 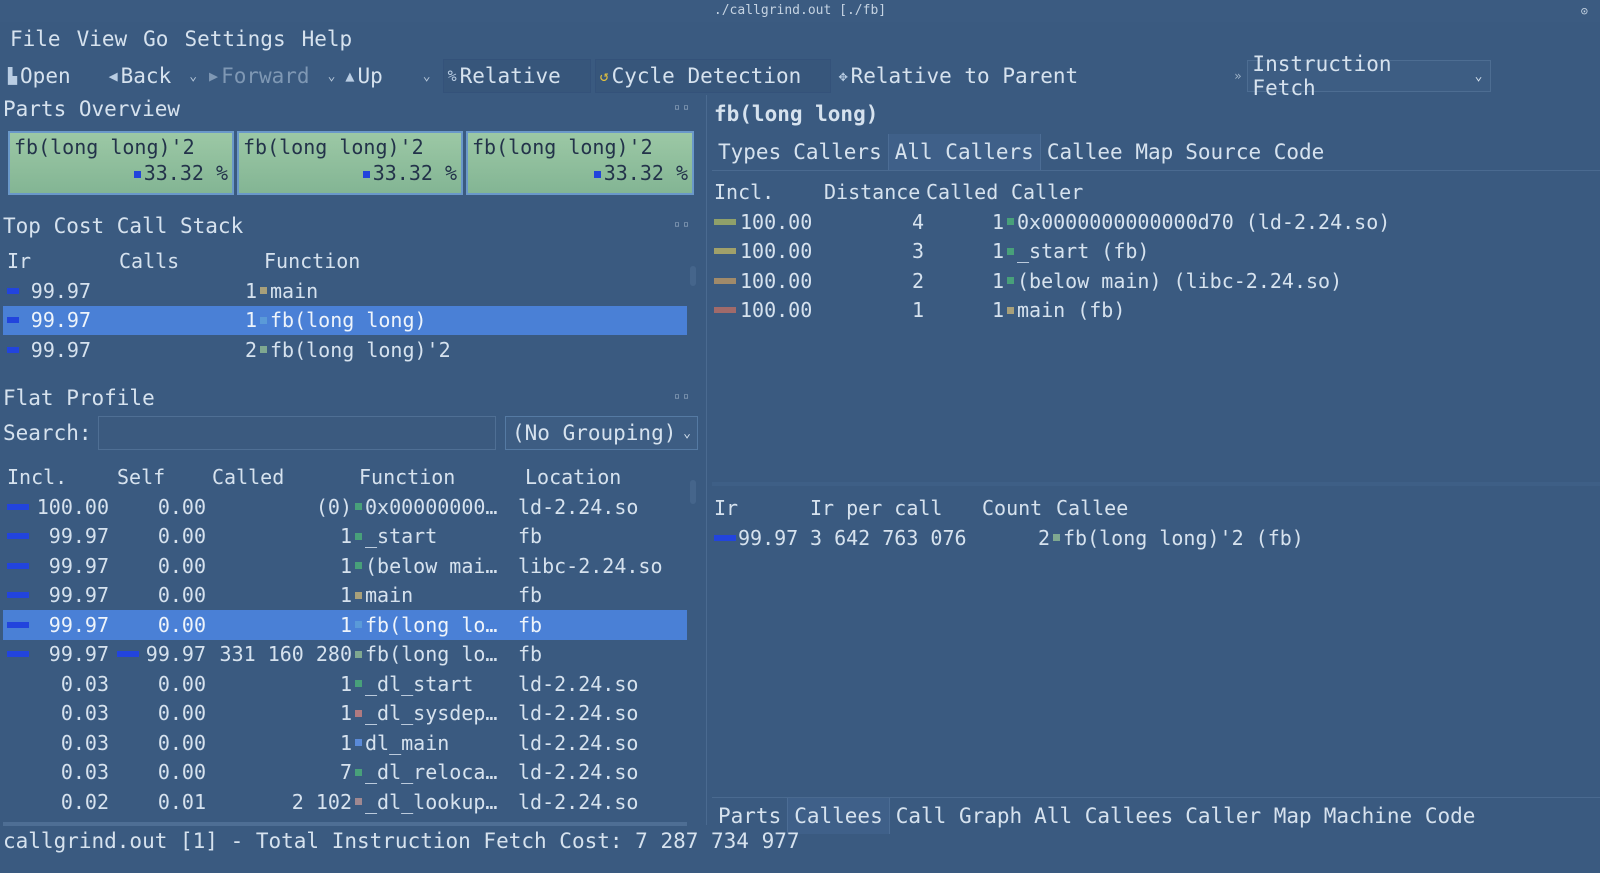 I want to click on flat-profile-row: 99.97 99.97 331 160 280 fb(long lo… fb, so click(x=345, y=655).